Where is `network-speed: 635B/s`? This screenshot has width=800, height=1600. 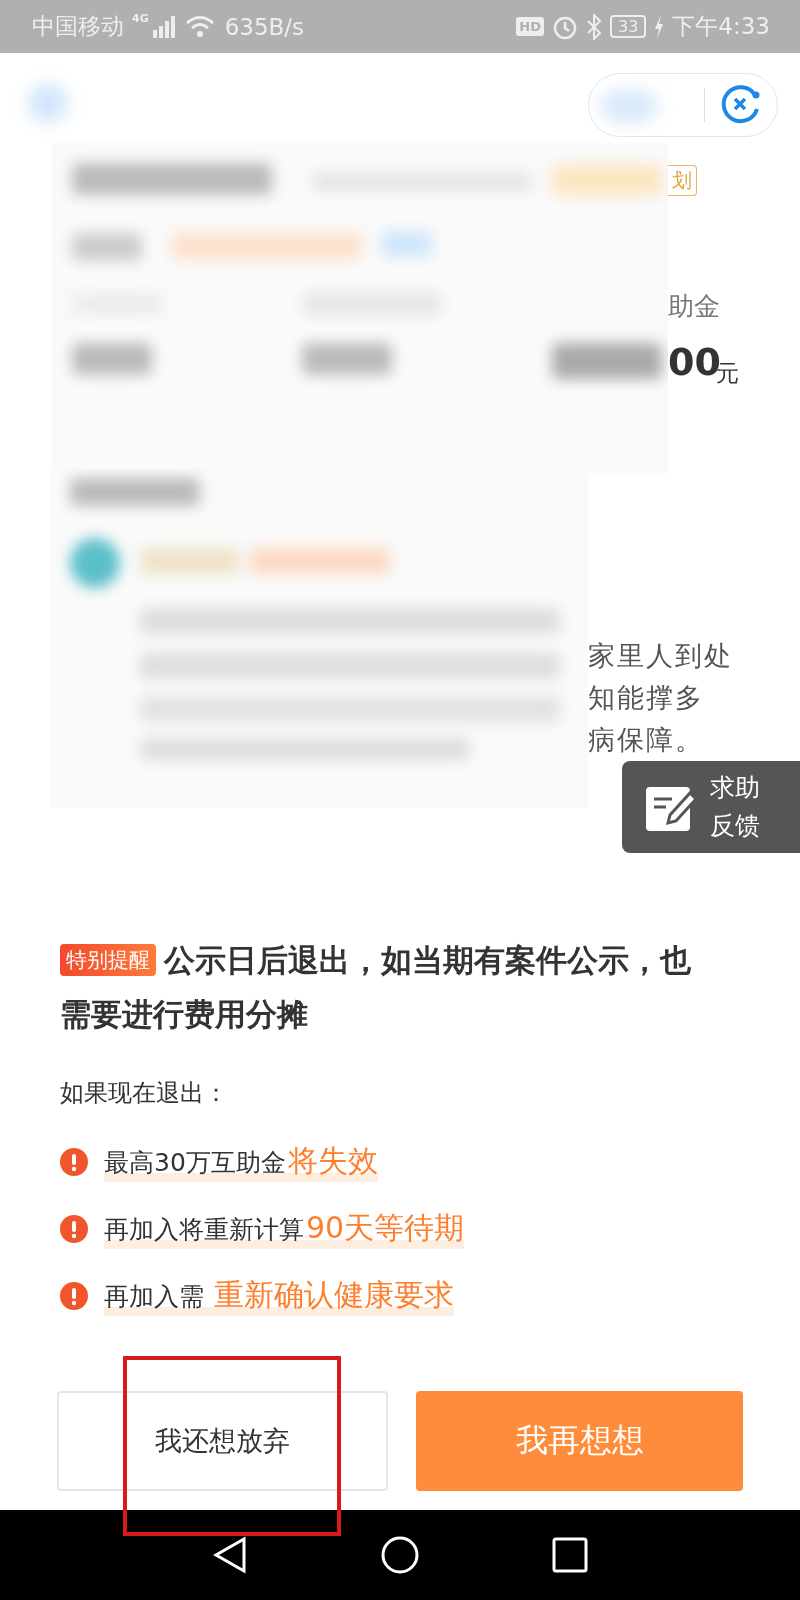 network-speed: 635B/s is located at coordinates (264, 26).